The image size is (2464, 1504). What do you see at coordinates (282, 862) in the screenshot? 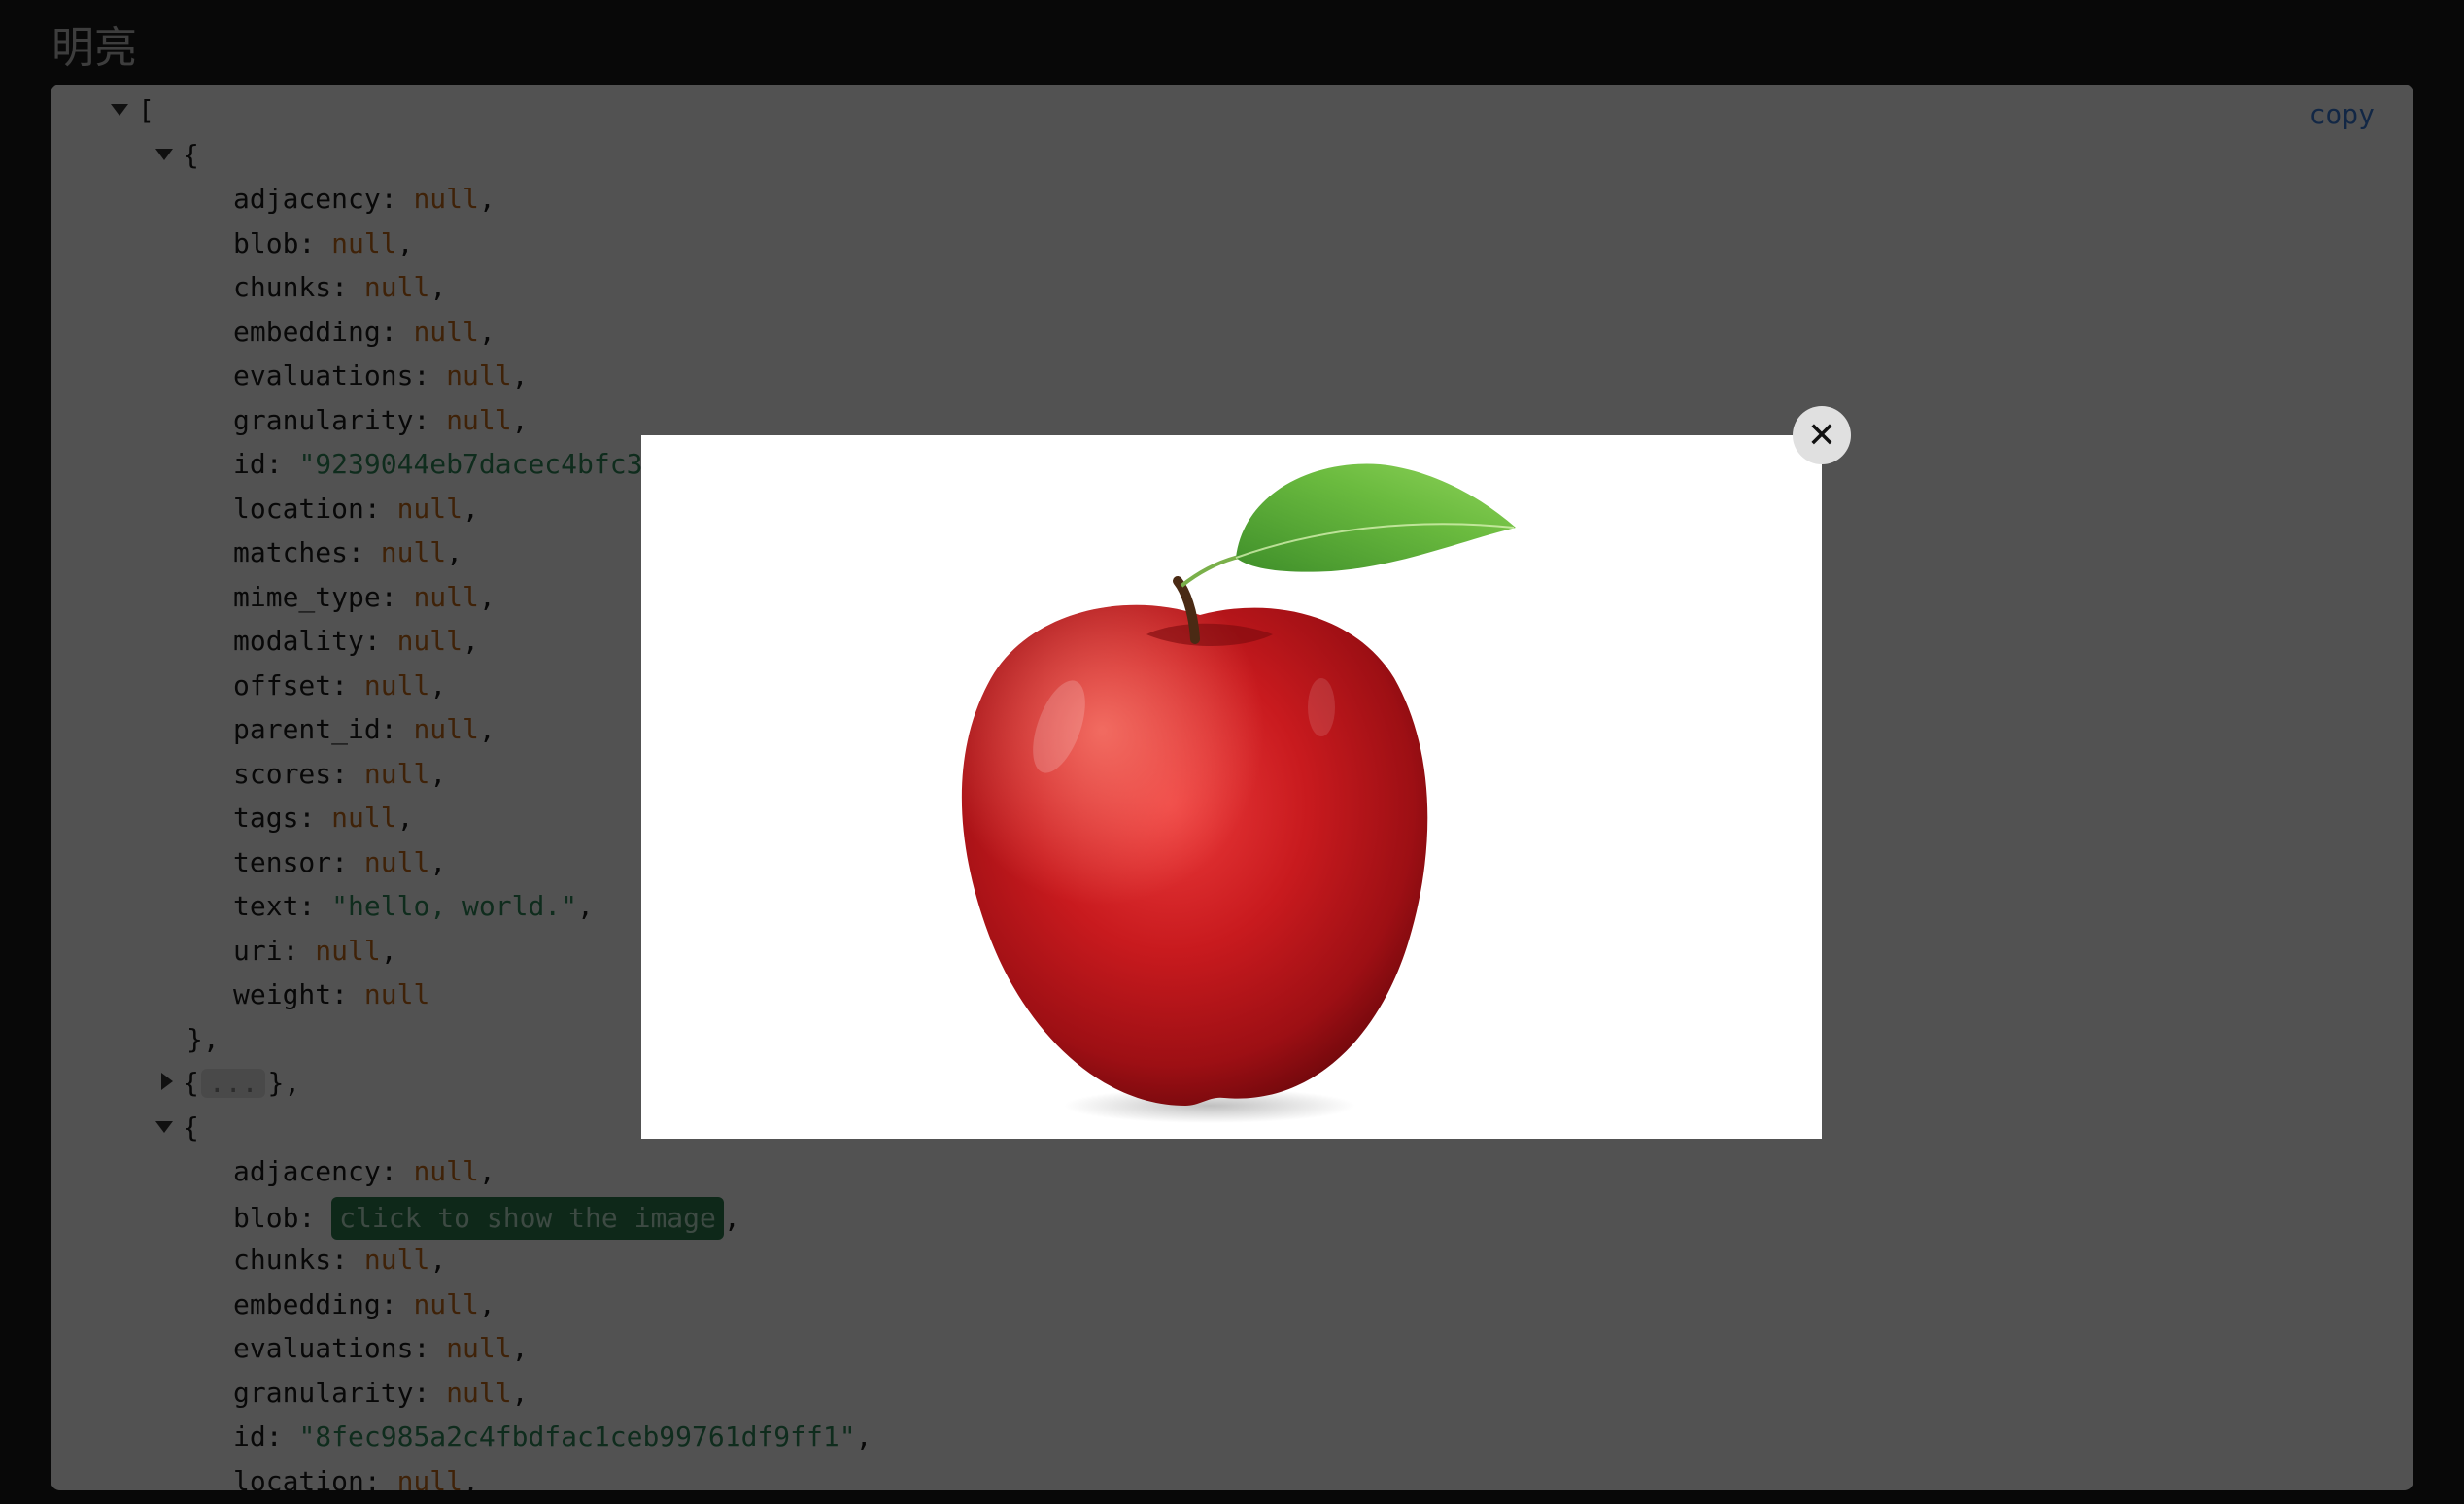
I see `field-key: tensor` at bounding box center [282, 862].